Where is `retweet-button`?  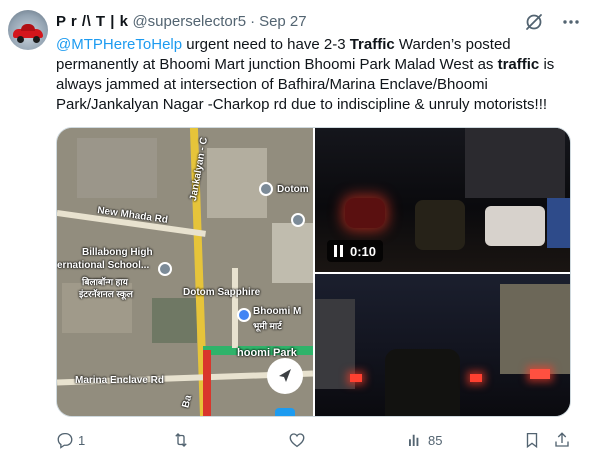 retweet-button is located at coordinates (183, 440).